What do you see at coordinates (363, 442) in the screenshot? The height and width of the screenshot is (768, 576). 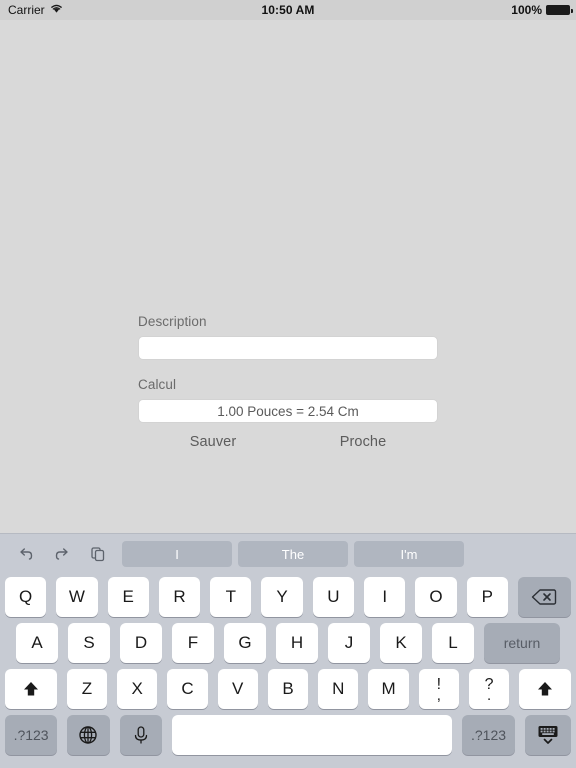 I see `close-button: Proche` at bounding box center [363, 442].